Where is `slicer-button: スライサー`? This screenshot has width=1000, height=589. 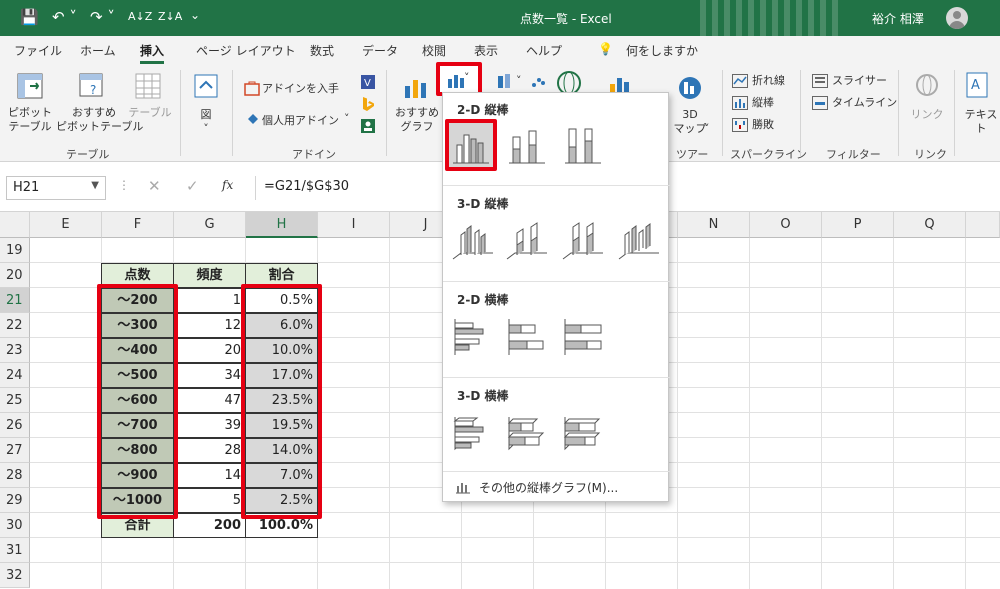
slicer-button: スライサー is located at coordinates (859, 81).